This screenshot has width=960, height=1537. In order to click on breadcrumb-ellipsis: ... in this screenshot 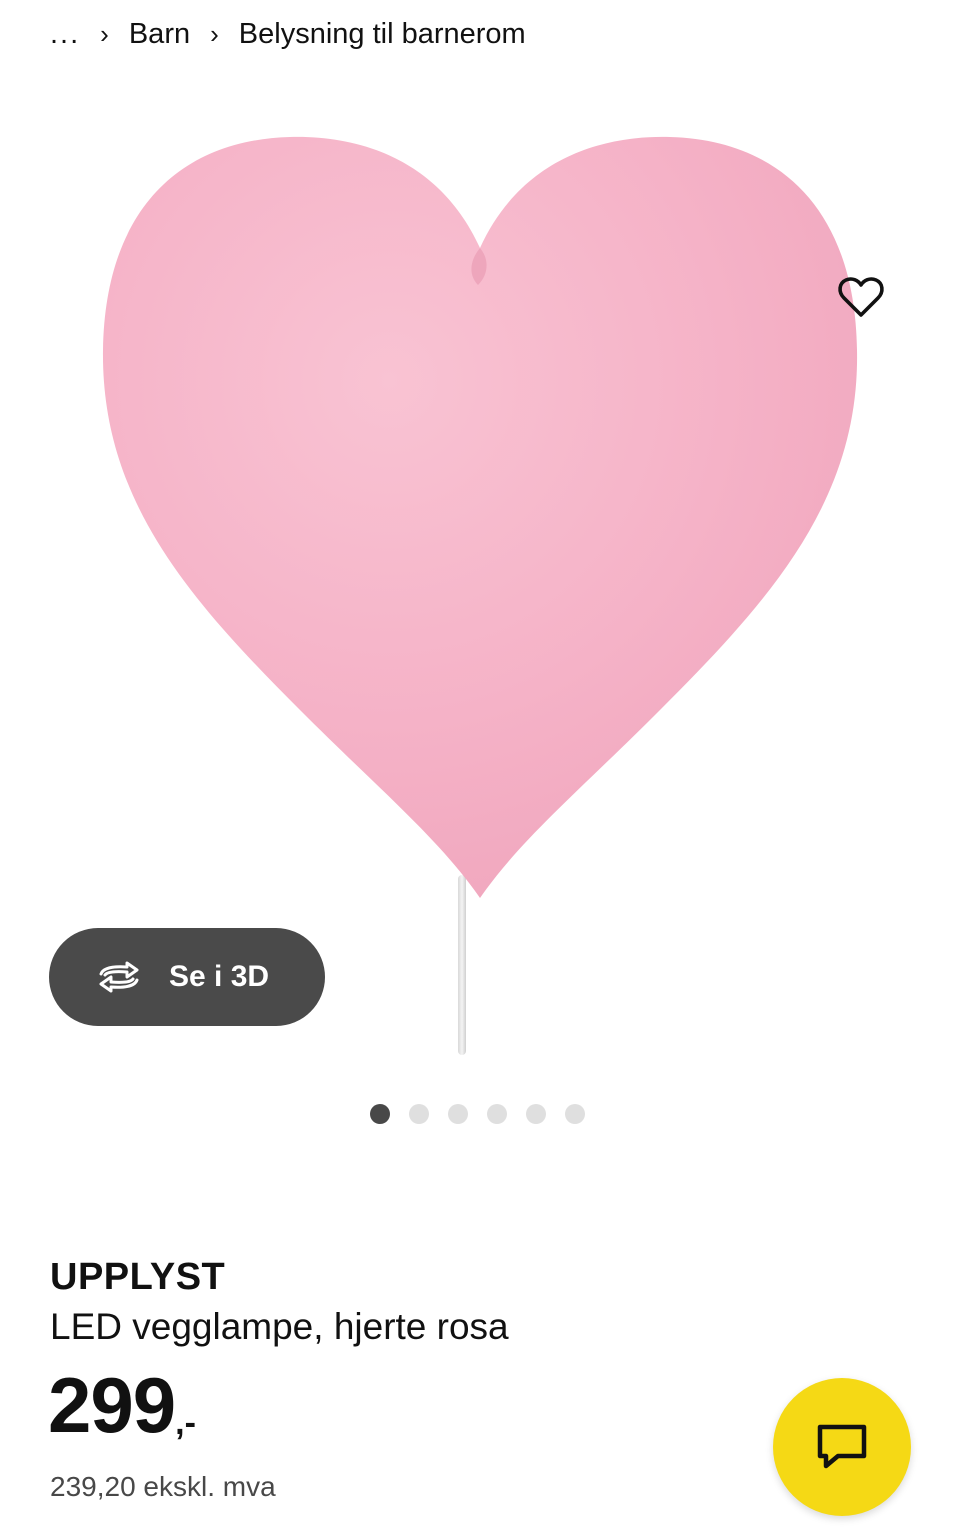, I will do `click(65, 34)`.